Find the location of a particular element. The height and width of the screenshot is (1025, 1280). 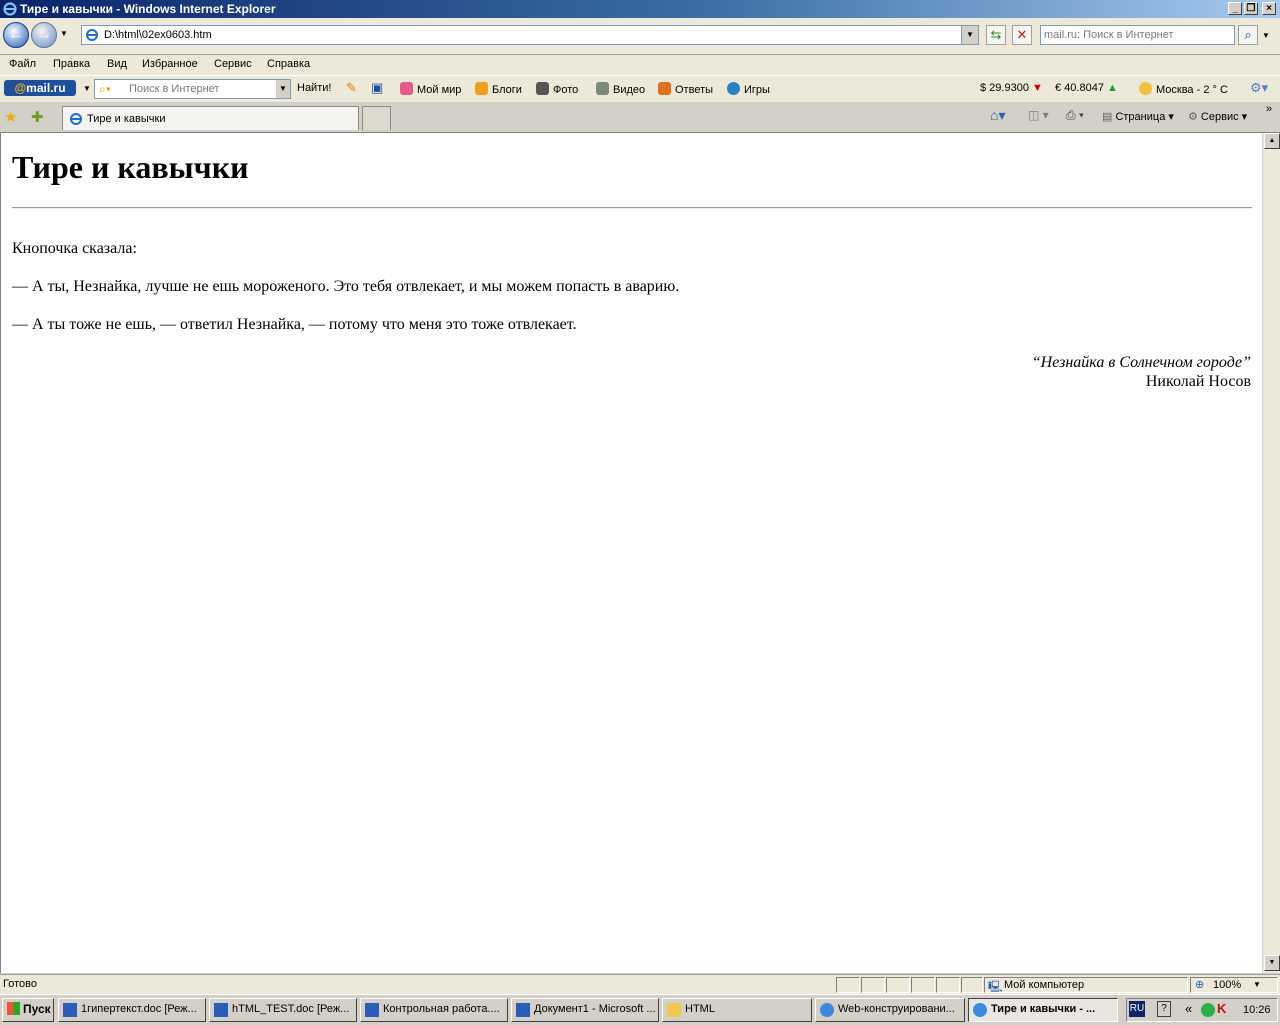

zoom-control: ⊕ 100% ▼ is located at coordinates (1234, 985).